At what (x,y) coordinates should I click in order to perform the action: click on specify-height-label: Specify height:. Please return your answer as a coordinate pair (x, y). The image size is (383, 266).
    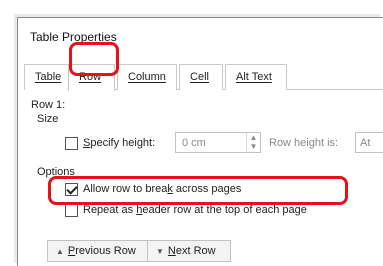
    Looking at the image, I should click on (119, 143).